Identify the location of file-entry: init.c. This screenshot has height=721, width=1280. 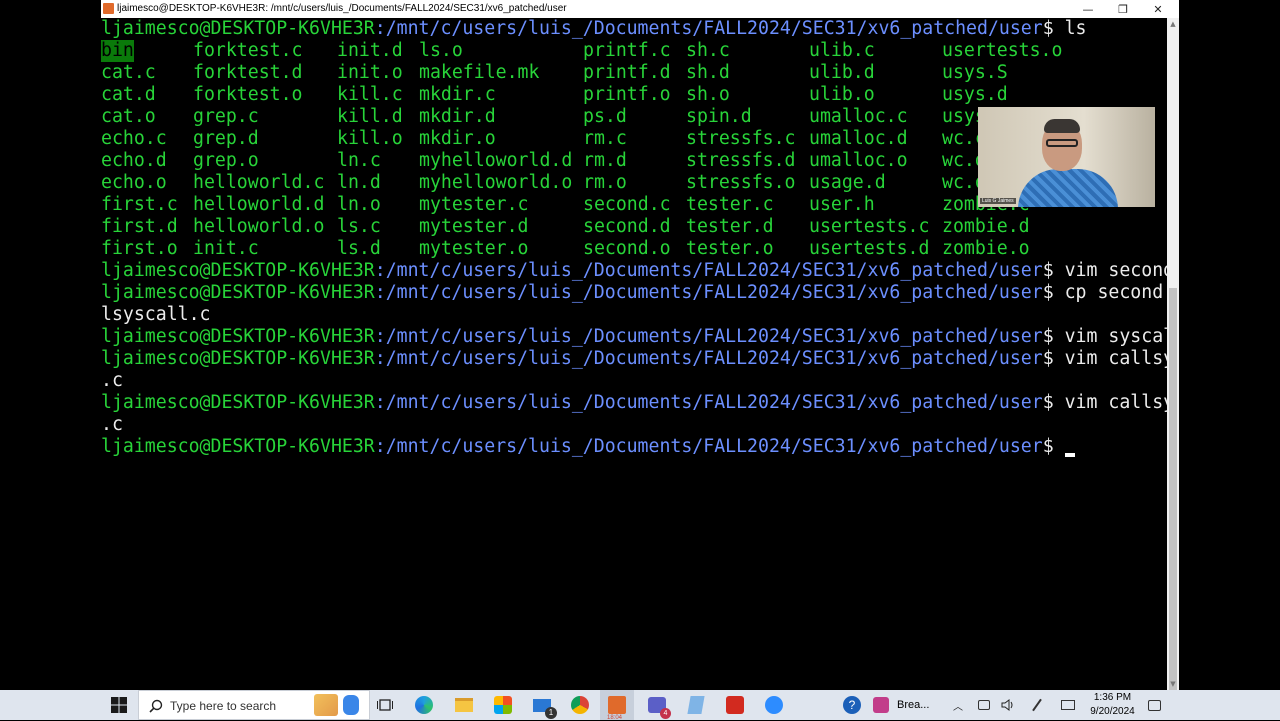
(226, 248).